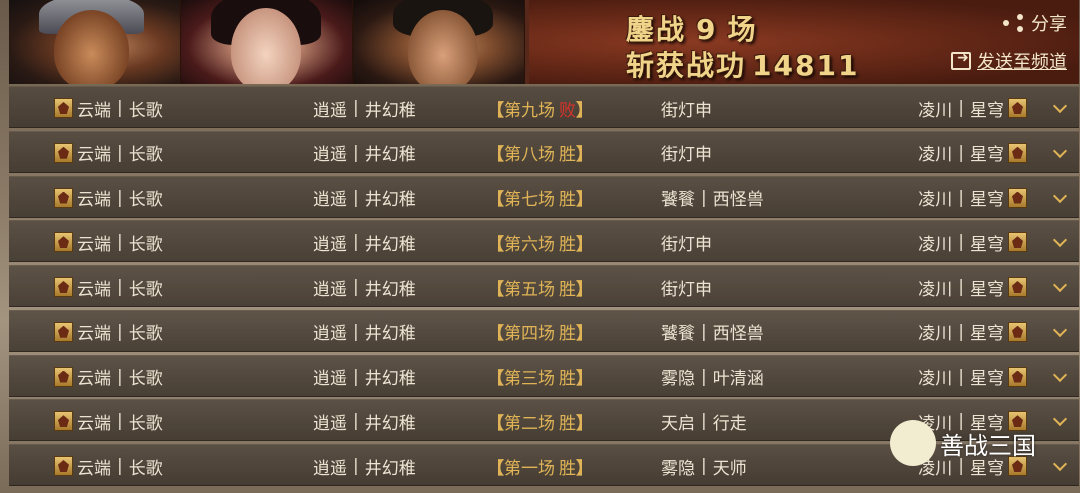  I want to click on battle-row: 云端 | 长歌 逍遥 | 井幻稚 【 第五场 胜 】 街灯申 | 凌川 | 星穹, so click(544, 286).